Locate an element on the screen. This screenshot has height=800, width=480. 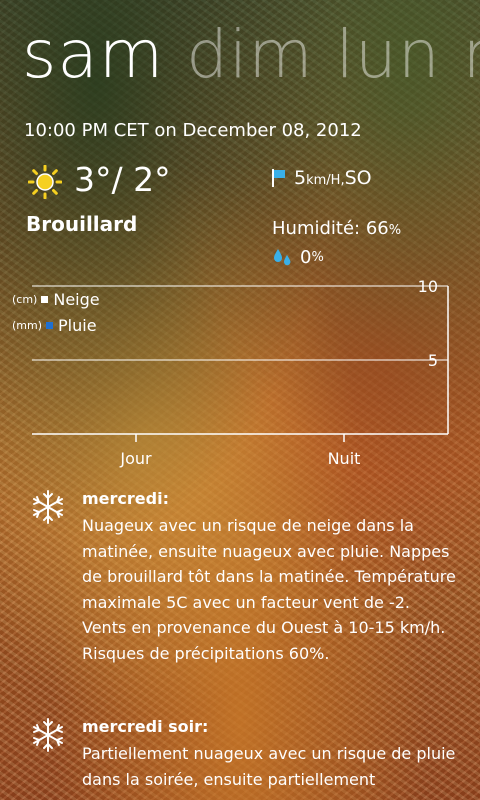
wind-direction: SO is located at coordinates (358, 178).